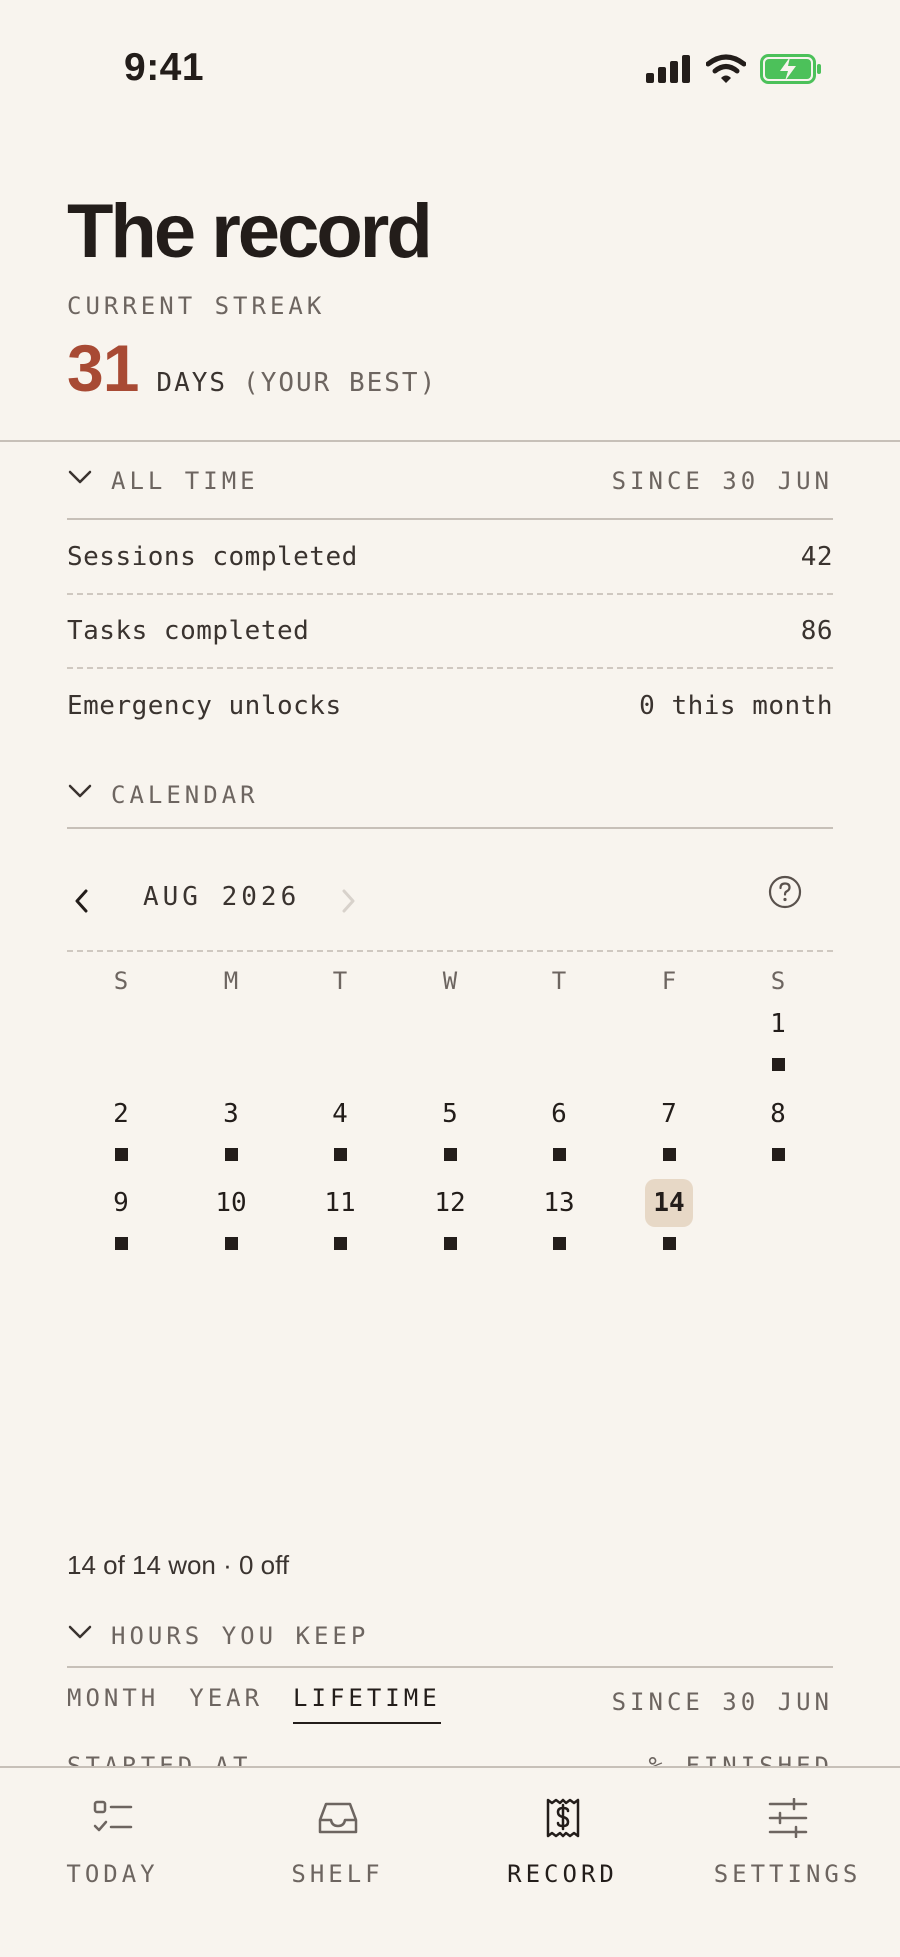 This screenshot has height=1957, width=900. I want to click on calendar-day: 9, so click(121, 1214).